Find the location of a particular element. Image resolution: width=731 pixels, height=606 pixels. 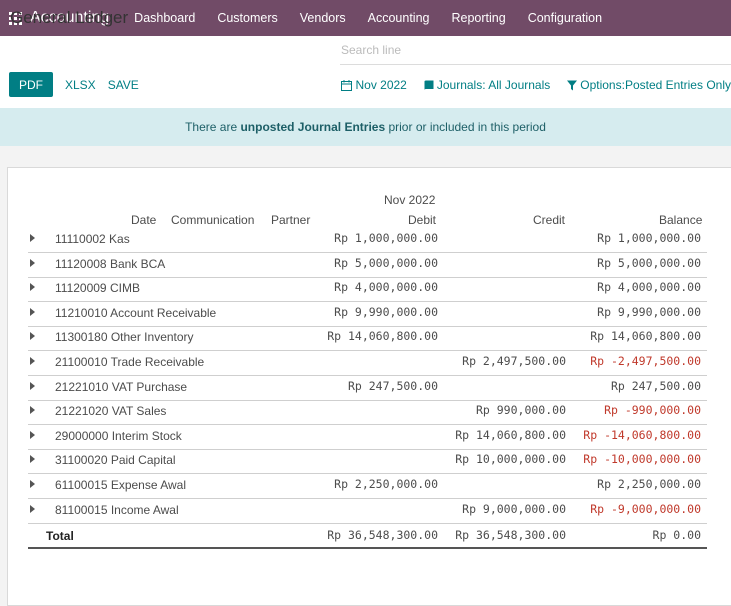

col-balance: Balance is located at coordinates (681, 220).